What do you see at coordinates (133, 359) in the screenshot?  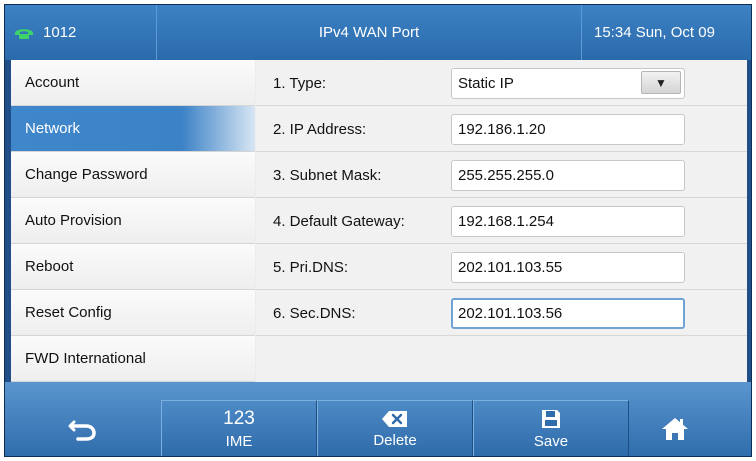 I see `sidebar-item-fwd-international: FWD International` at bounding box center [133, 359].